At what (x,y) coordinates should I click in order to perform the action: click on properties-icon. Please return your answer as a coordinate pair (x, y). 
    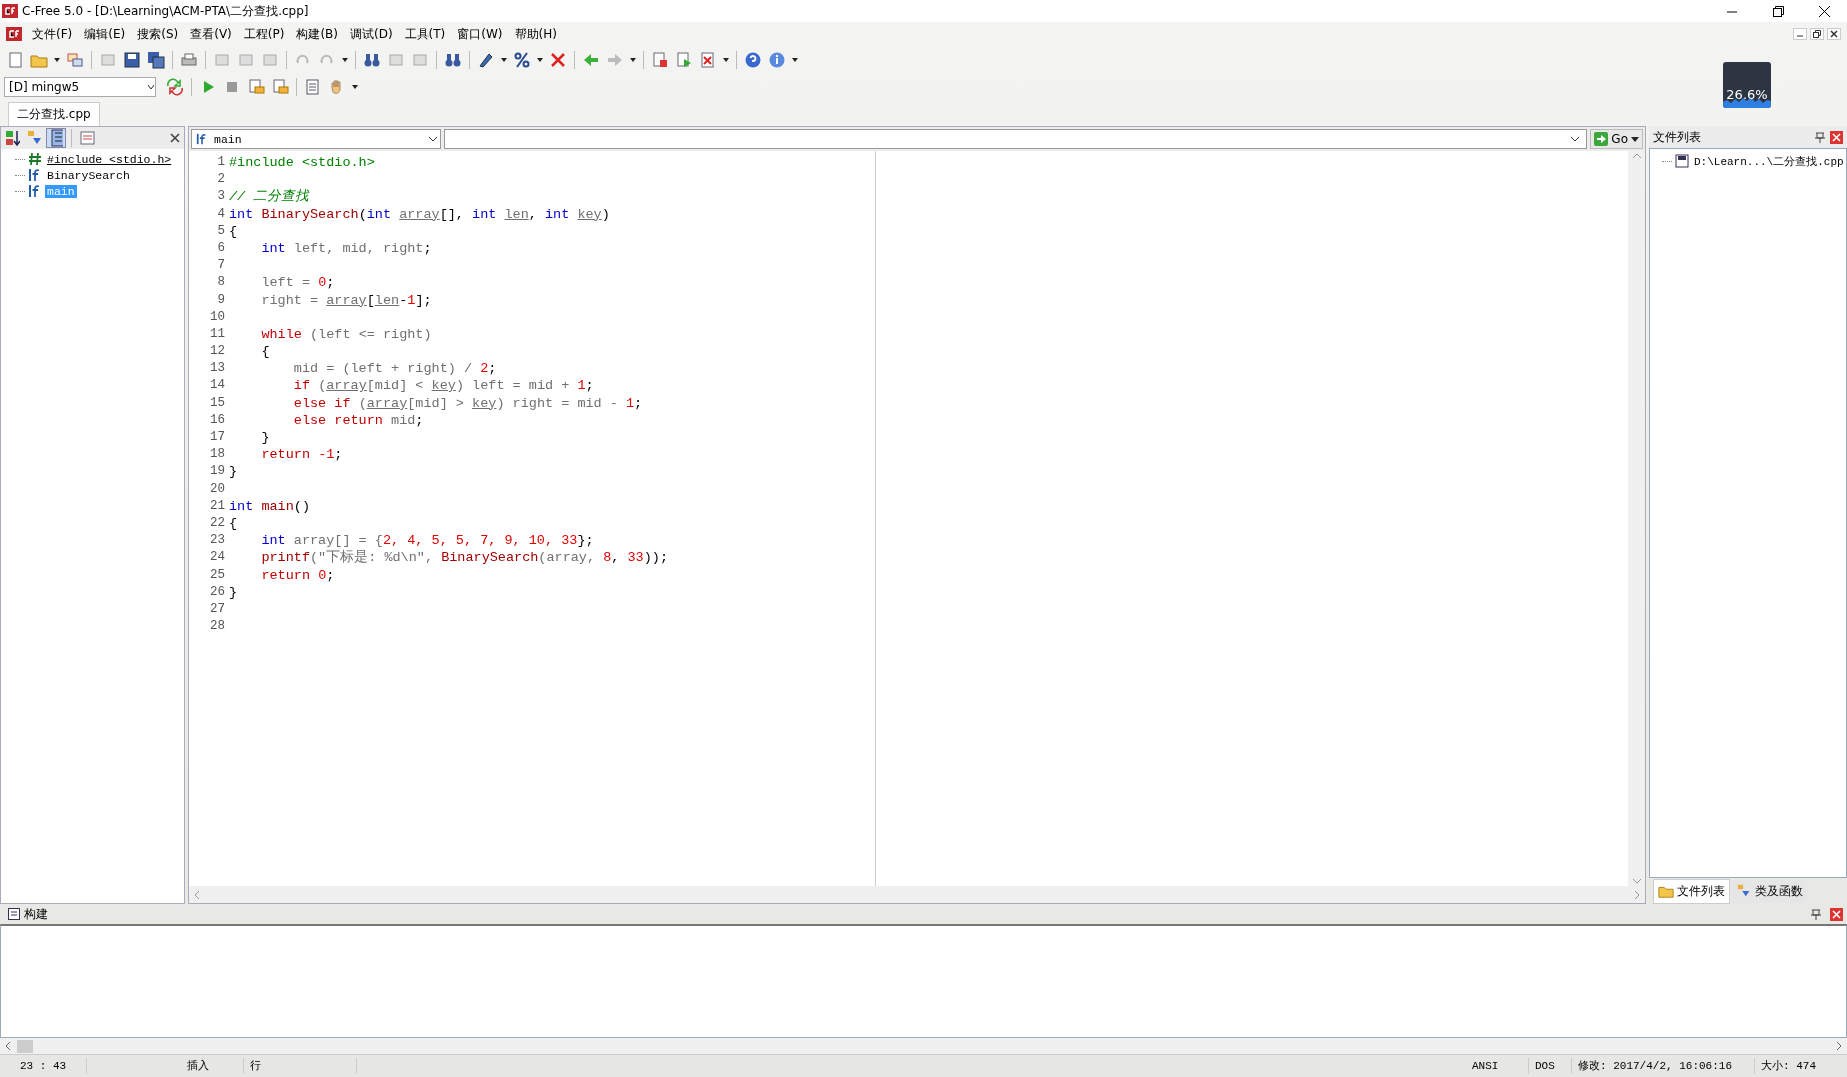
    Looking at the image, I should click on (87, 138).